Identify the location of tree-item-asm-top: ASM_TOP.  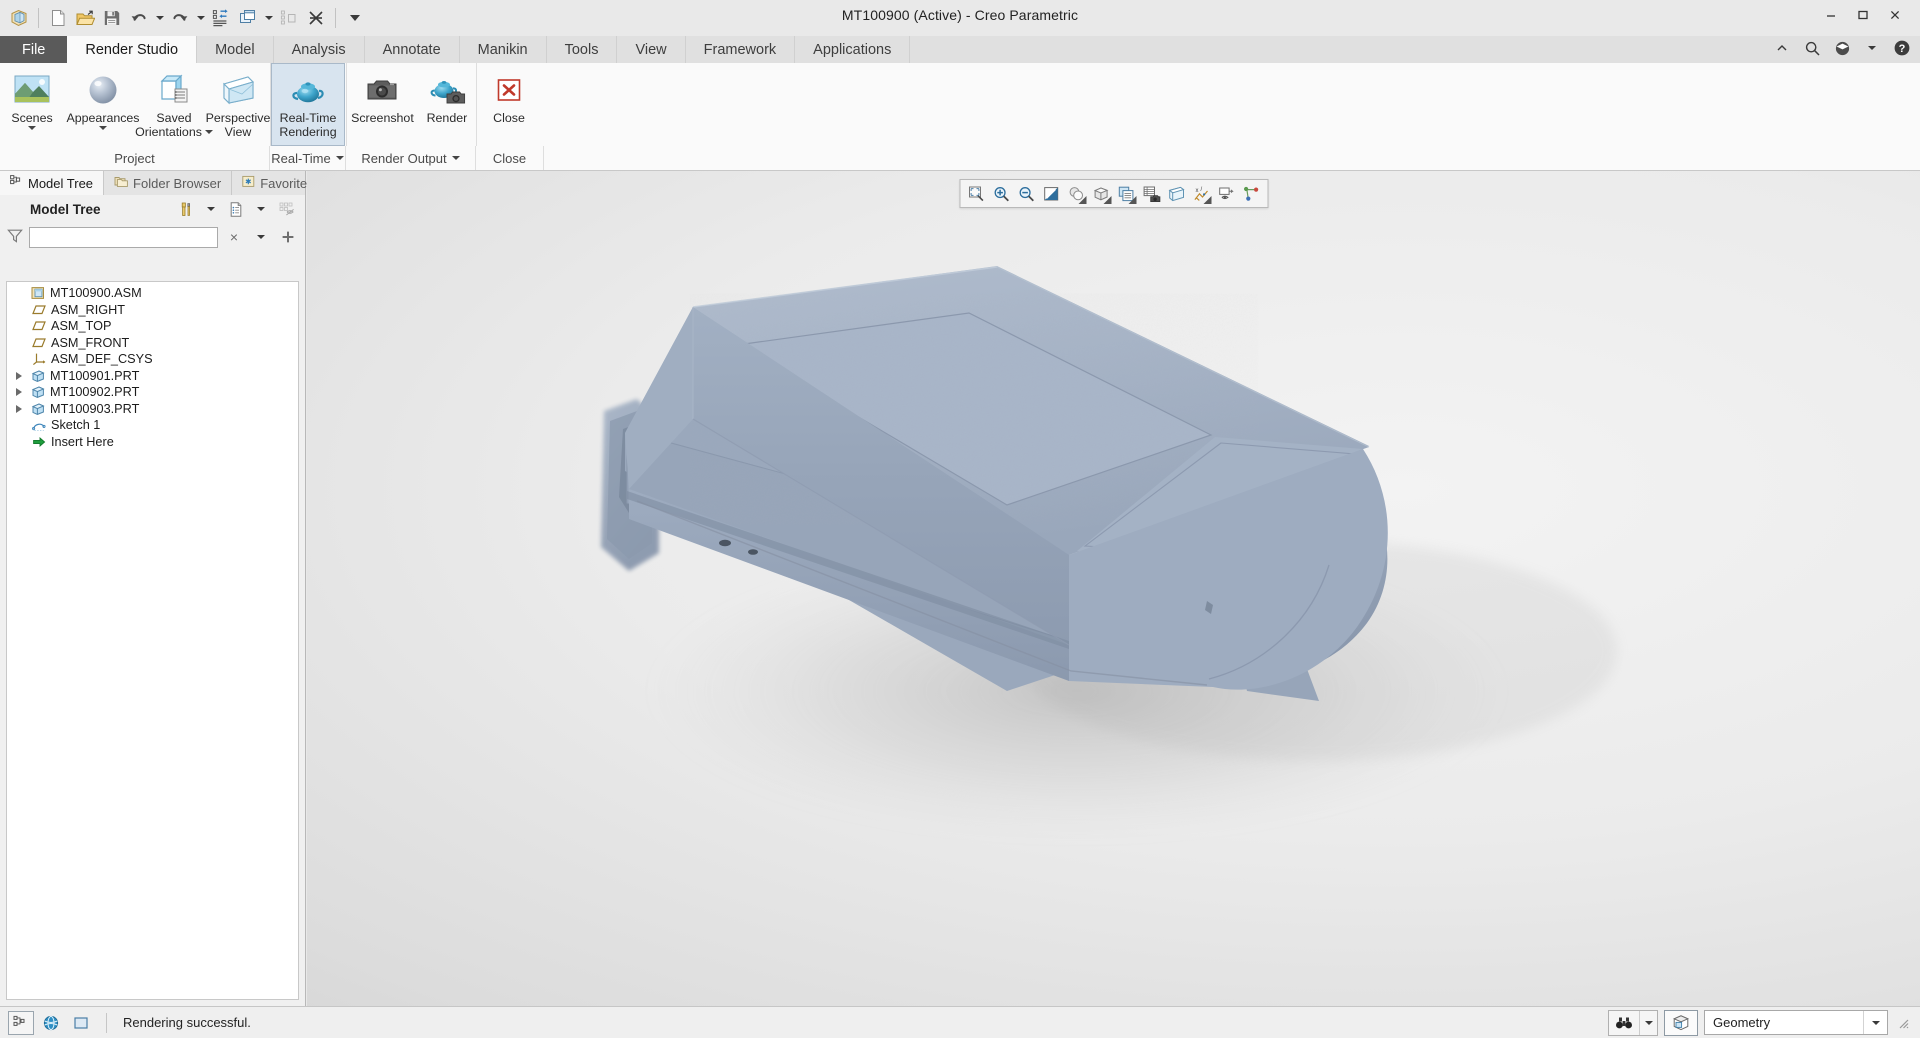
(152, 326).